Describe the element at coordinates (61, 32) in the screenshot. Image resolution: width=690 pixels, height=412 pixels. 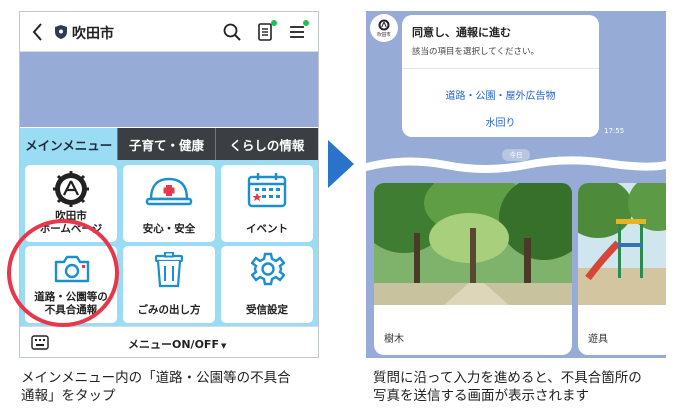
I see `verified-shield-icon` at that location.